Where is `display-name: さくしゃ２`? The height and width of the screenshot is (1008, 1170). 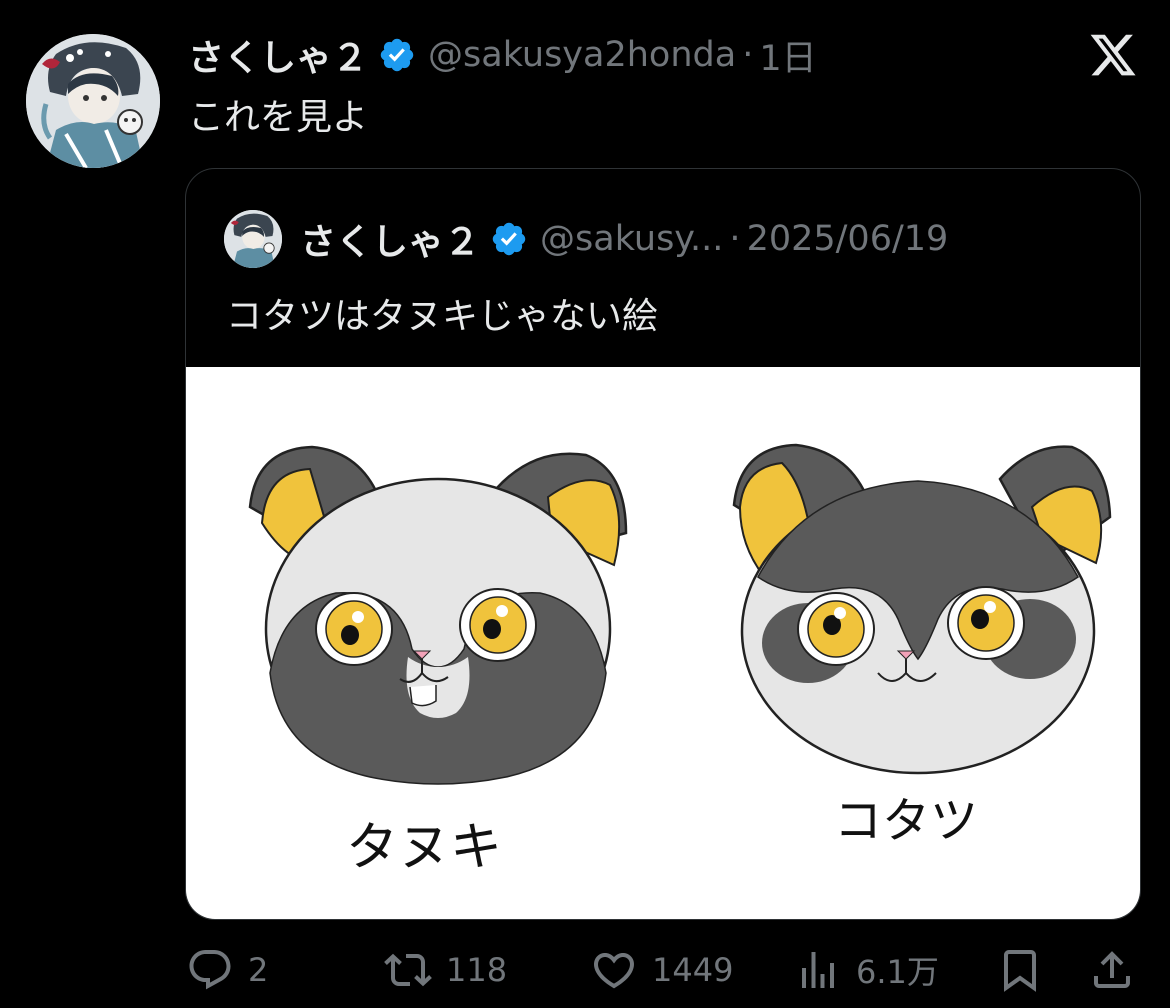 display-name: さくしゃ２ is located at coordinates (278, 55).